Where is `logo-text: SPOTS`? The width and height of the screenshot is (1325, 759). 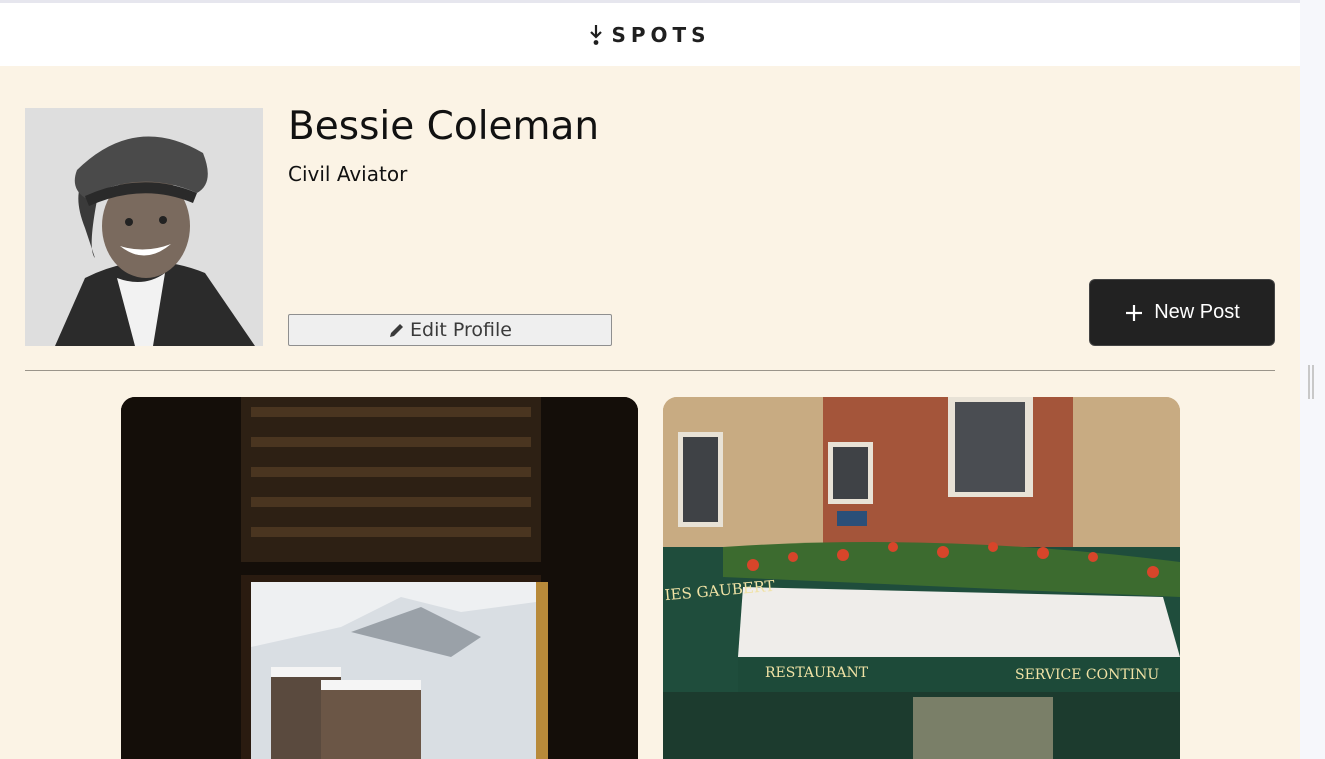
logo-text: SPOTS is located at coordinates (661, 34).